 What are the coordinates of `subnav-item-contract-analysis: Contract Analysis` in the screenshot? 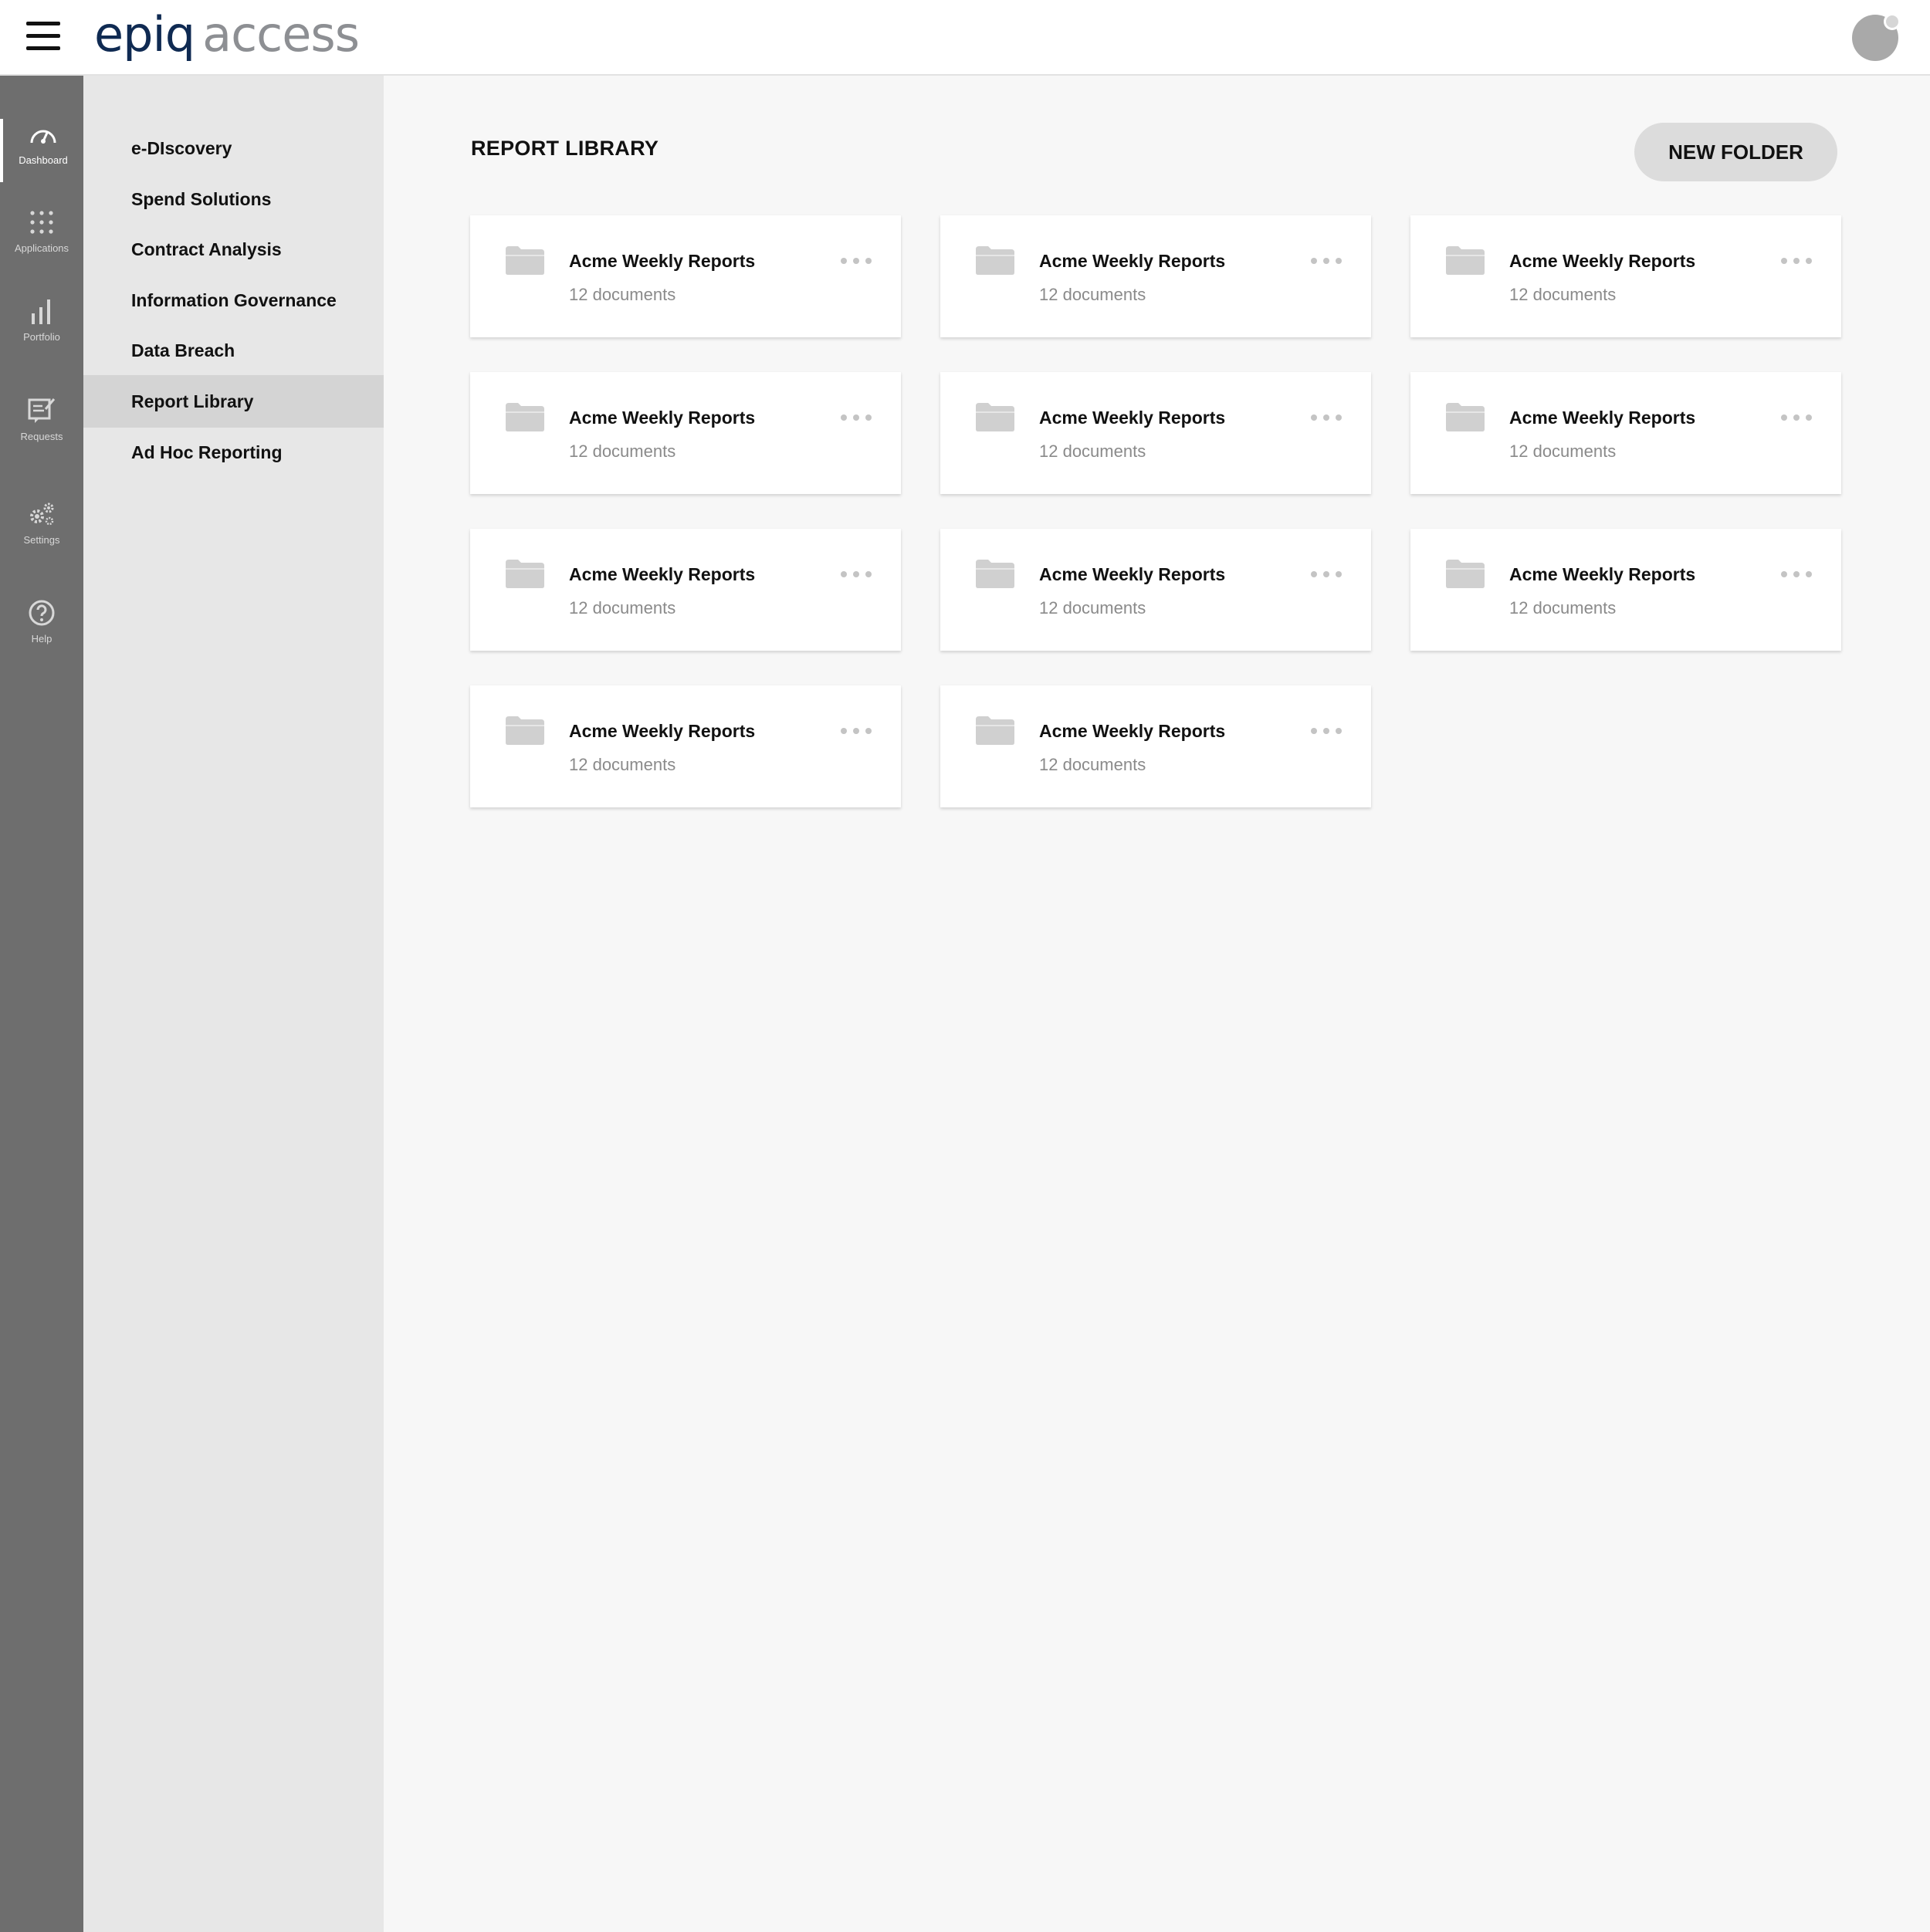 It's located at (233, 249).